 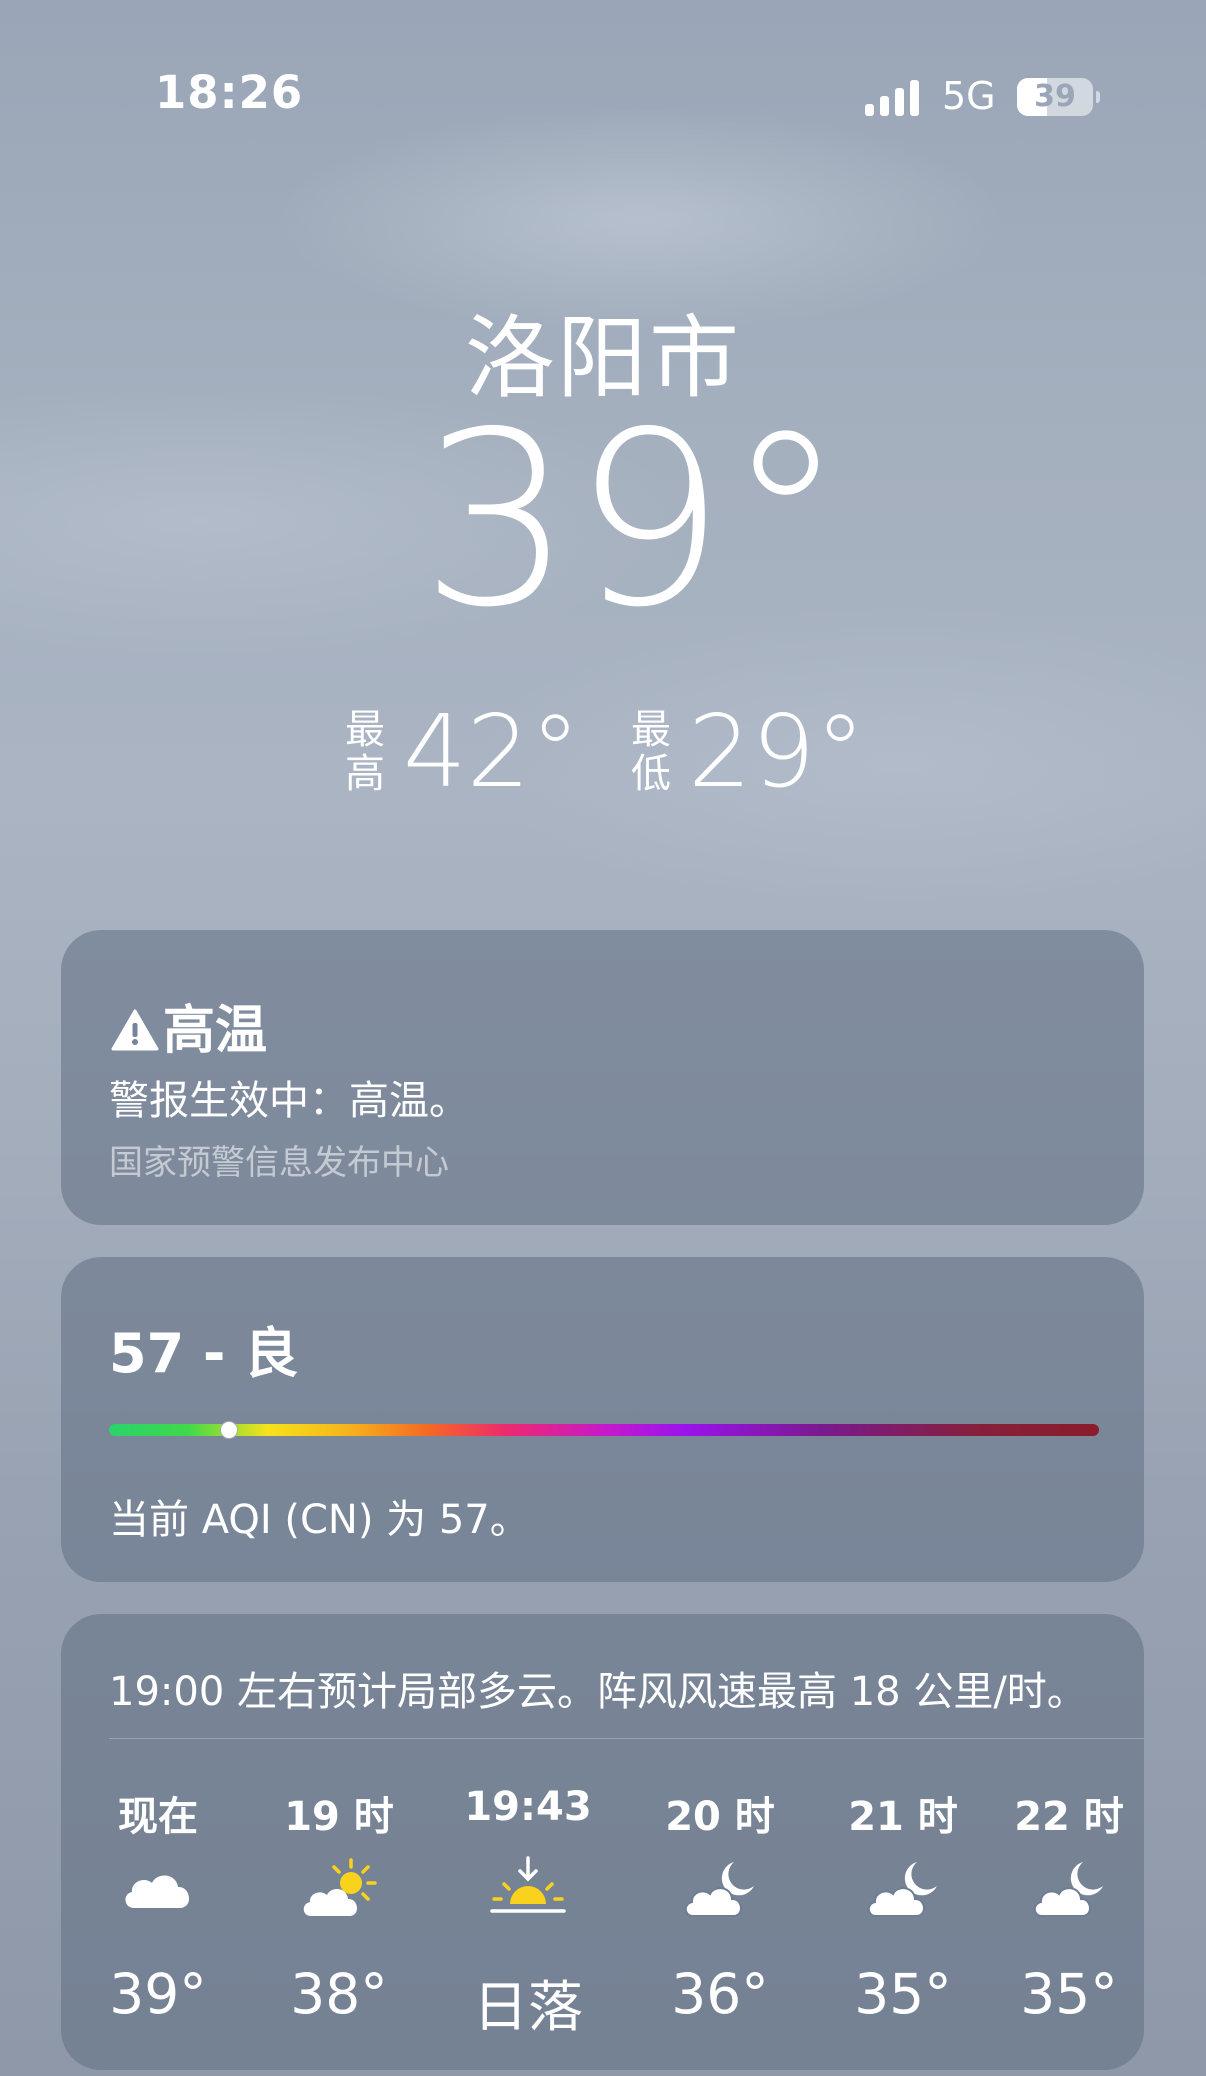 I want to click on low-temperature: 29°, so click(x=777, y=751).